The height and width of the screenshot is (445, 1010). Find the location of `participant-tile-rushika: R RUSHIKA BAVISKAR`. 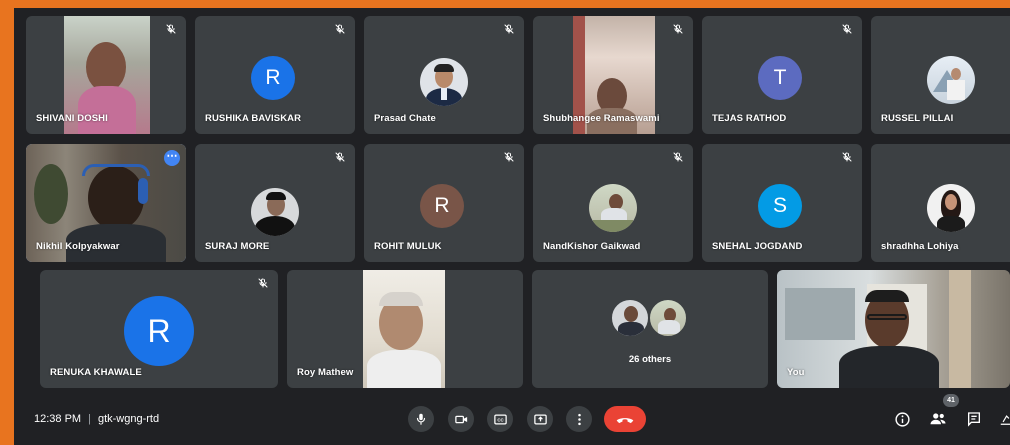

participant-tile-rushika: R RUSHIKA BAVISKAR is located at coordinates (275, 75).